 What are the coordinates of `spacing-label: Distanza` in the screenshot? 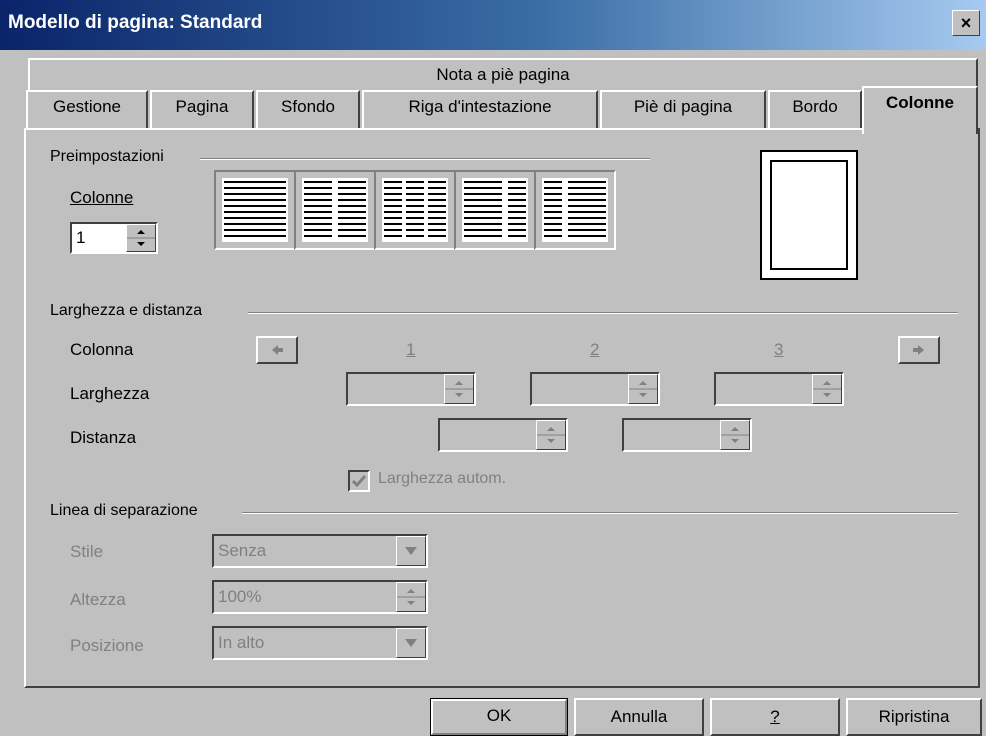 It's located at (103, 437).